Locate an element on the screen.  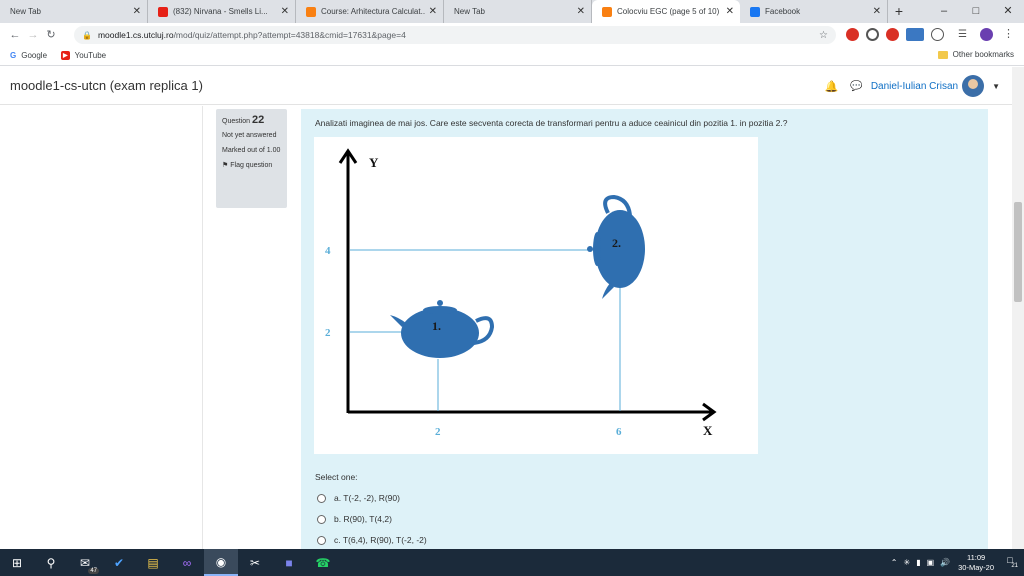
clock-date: 30-May-20 is located at coordinates (976, 567).